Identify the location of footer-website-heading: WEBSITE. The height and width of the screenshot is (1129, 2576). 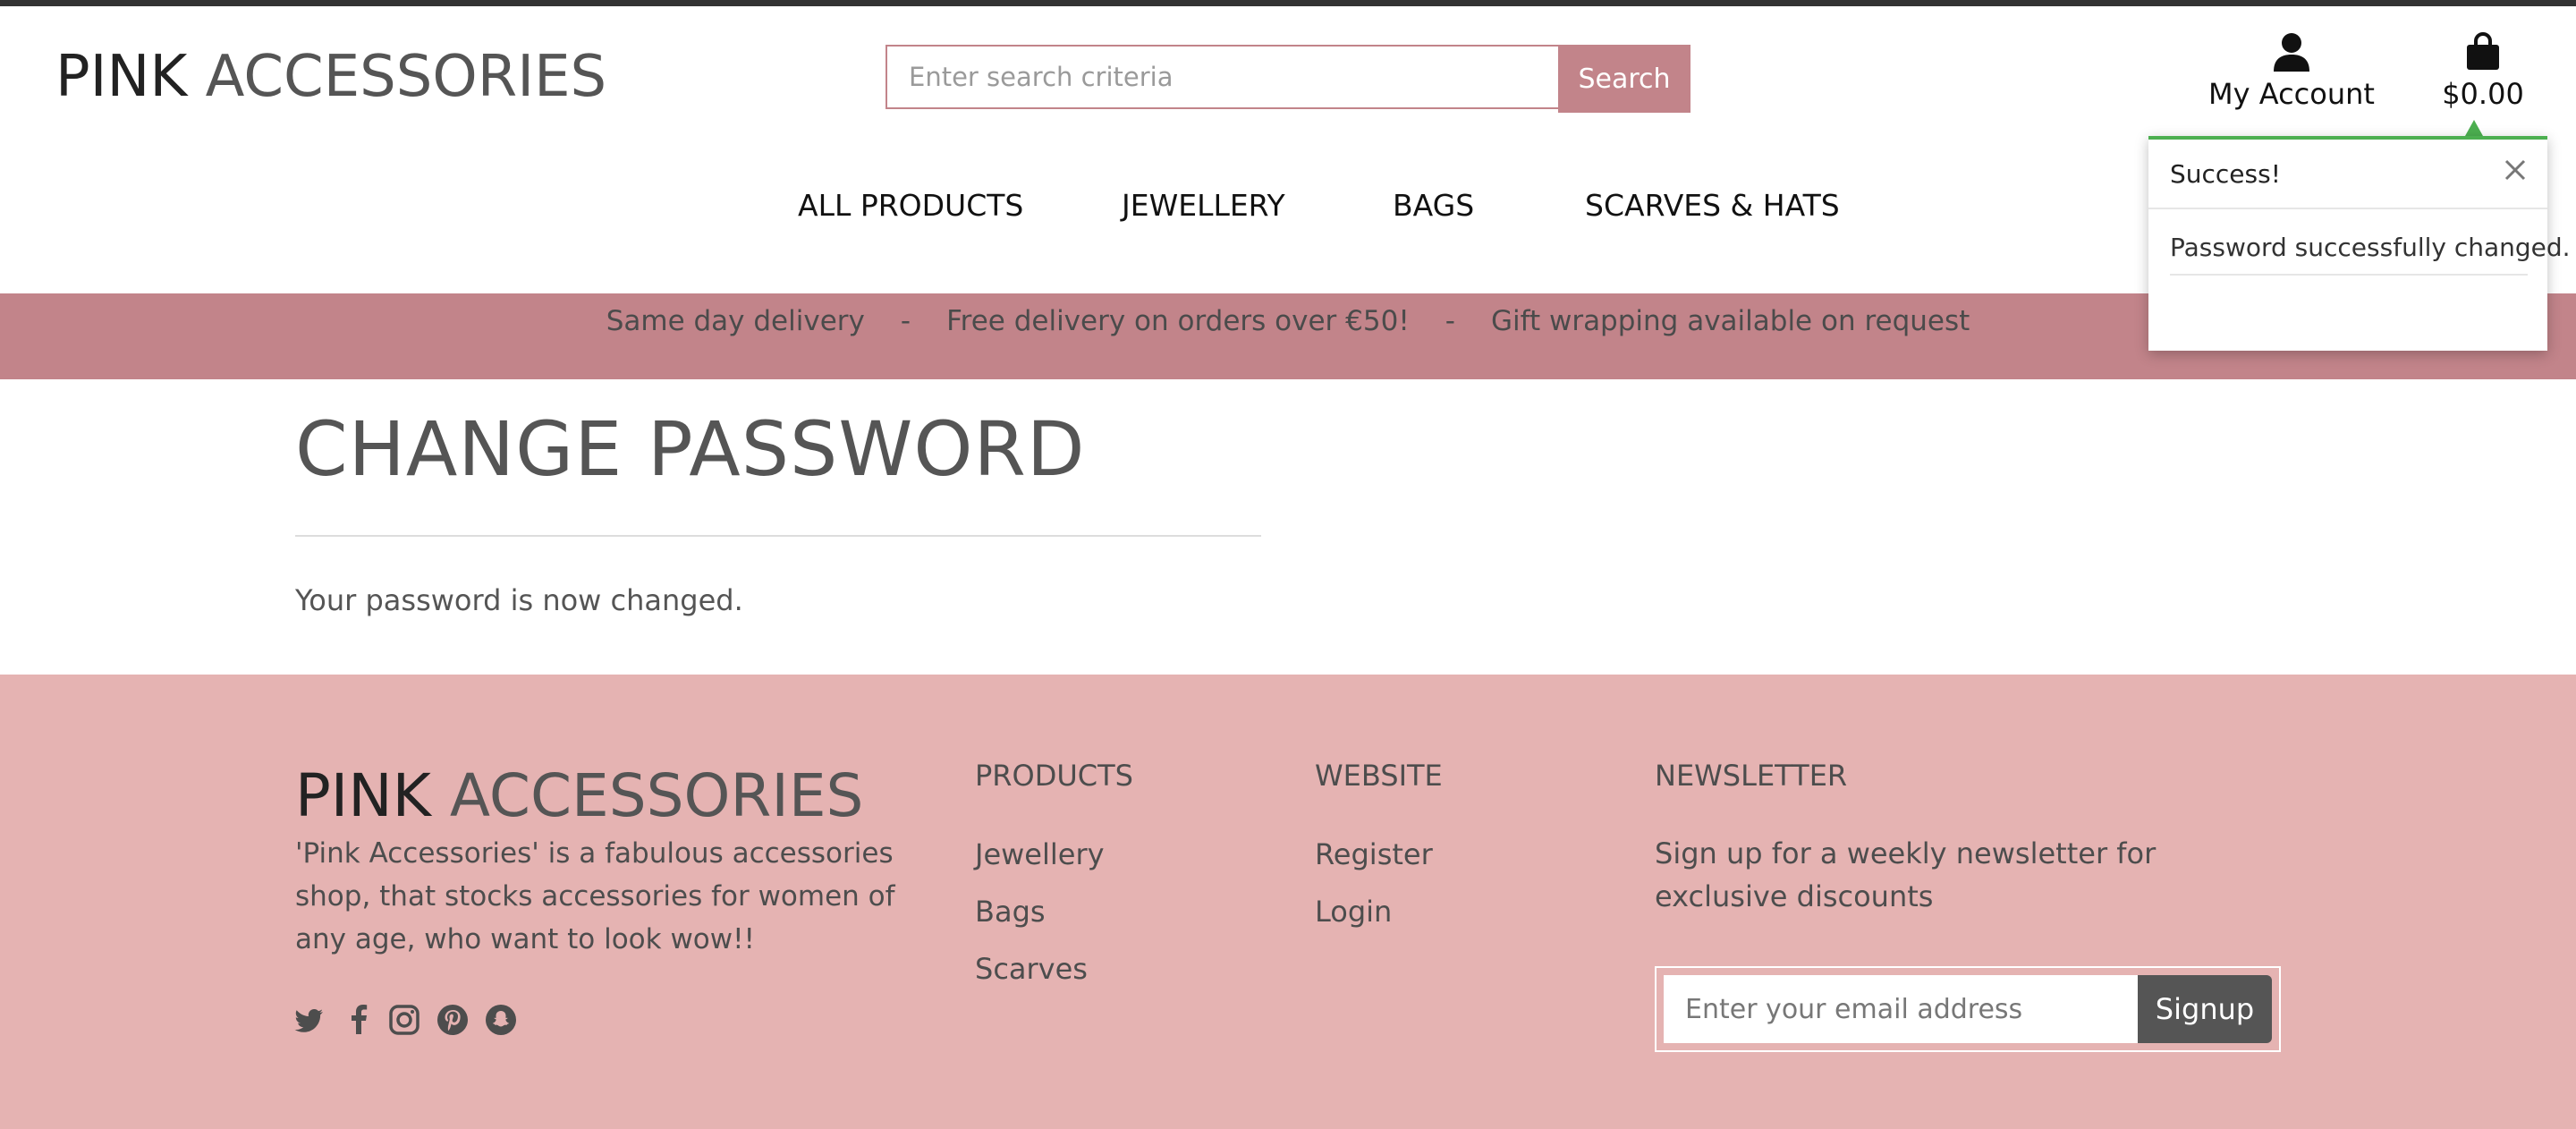
(1379, 776).